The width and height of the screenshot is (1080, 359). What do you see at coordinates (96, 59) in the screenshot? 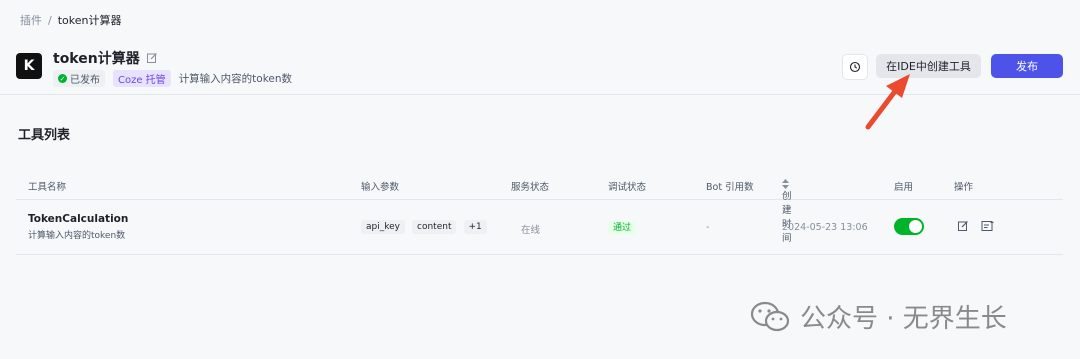
I see `page-title: token计算器` at bounding box center [96, 59].